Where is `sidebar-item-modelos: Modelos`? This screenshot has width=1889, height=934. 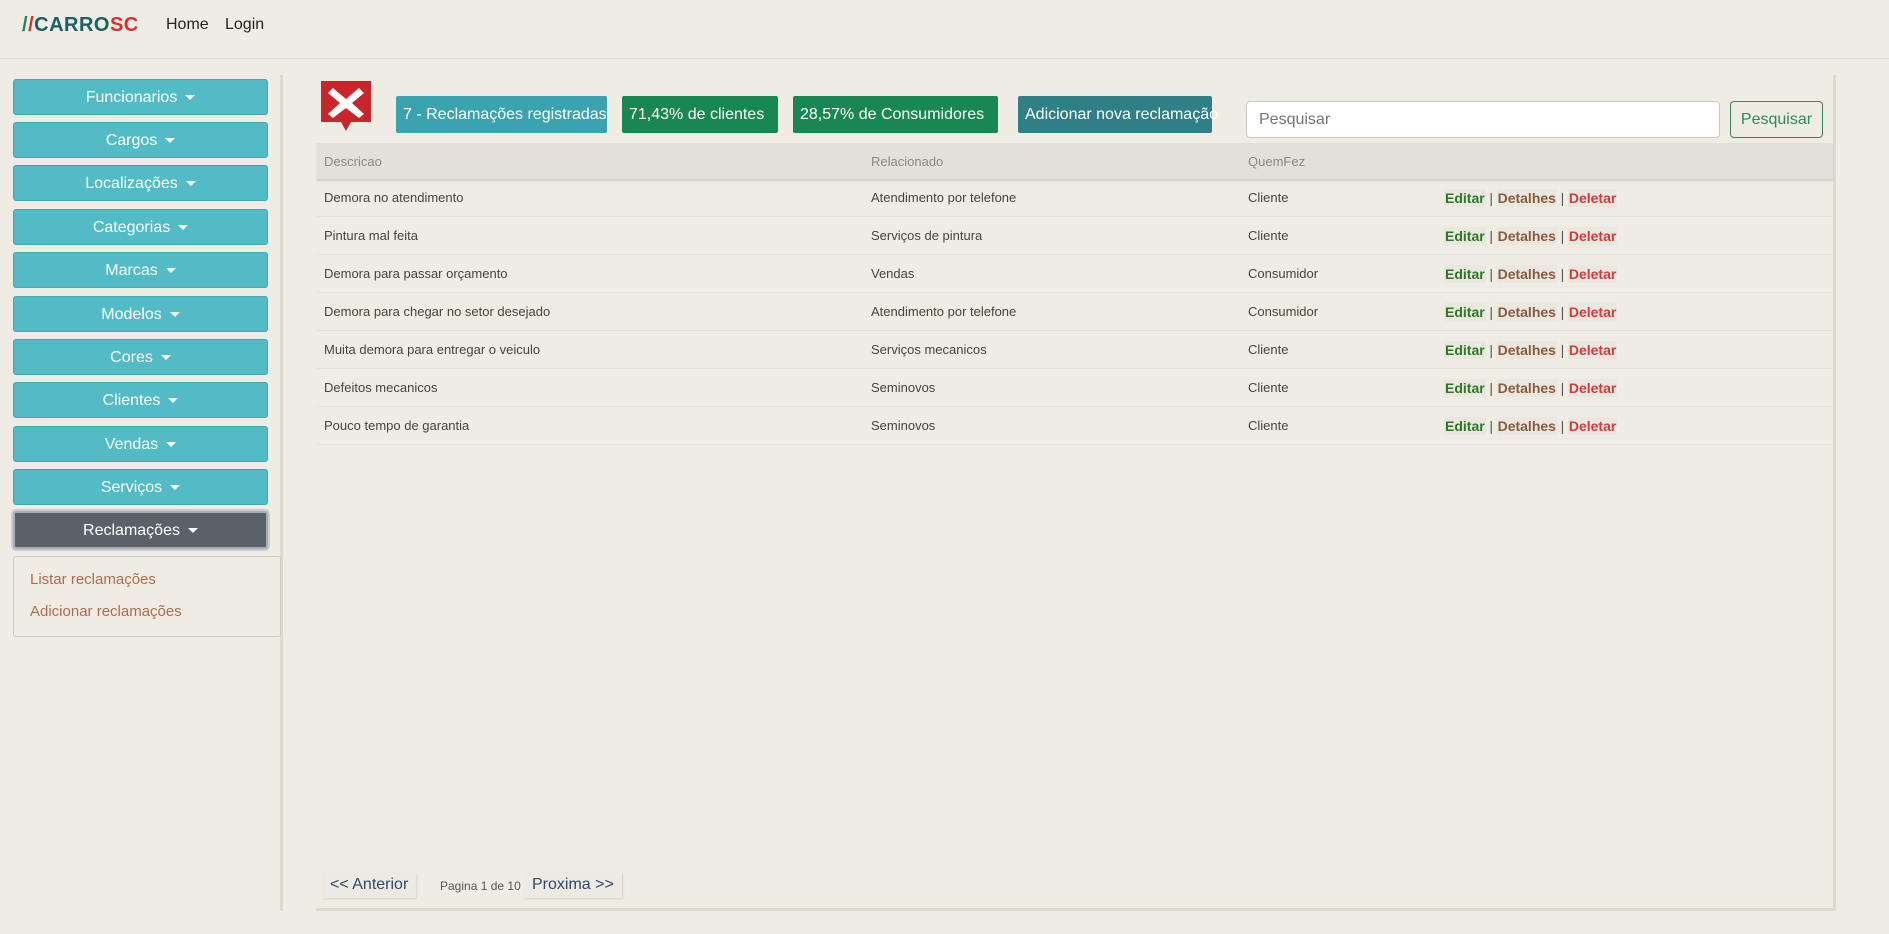 sidebar-item-modelos: Modelos is located at coordinates (140, 314).